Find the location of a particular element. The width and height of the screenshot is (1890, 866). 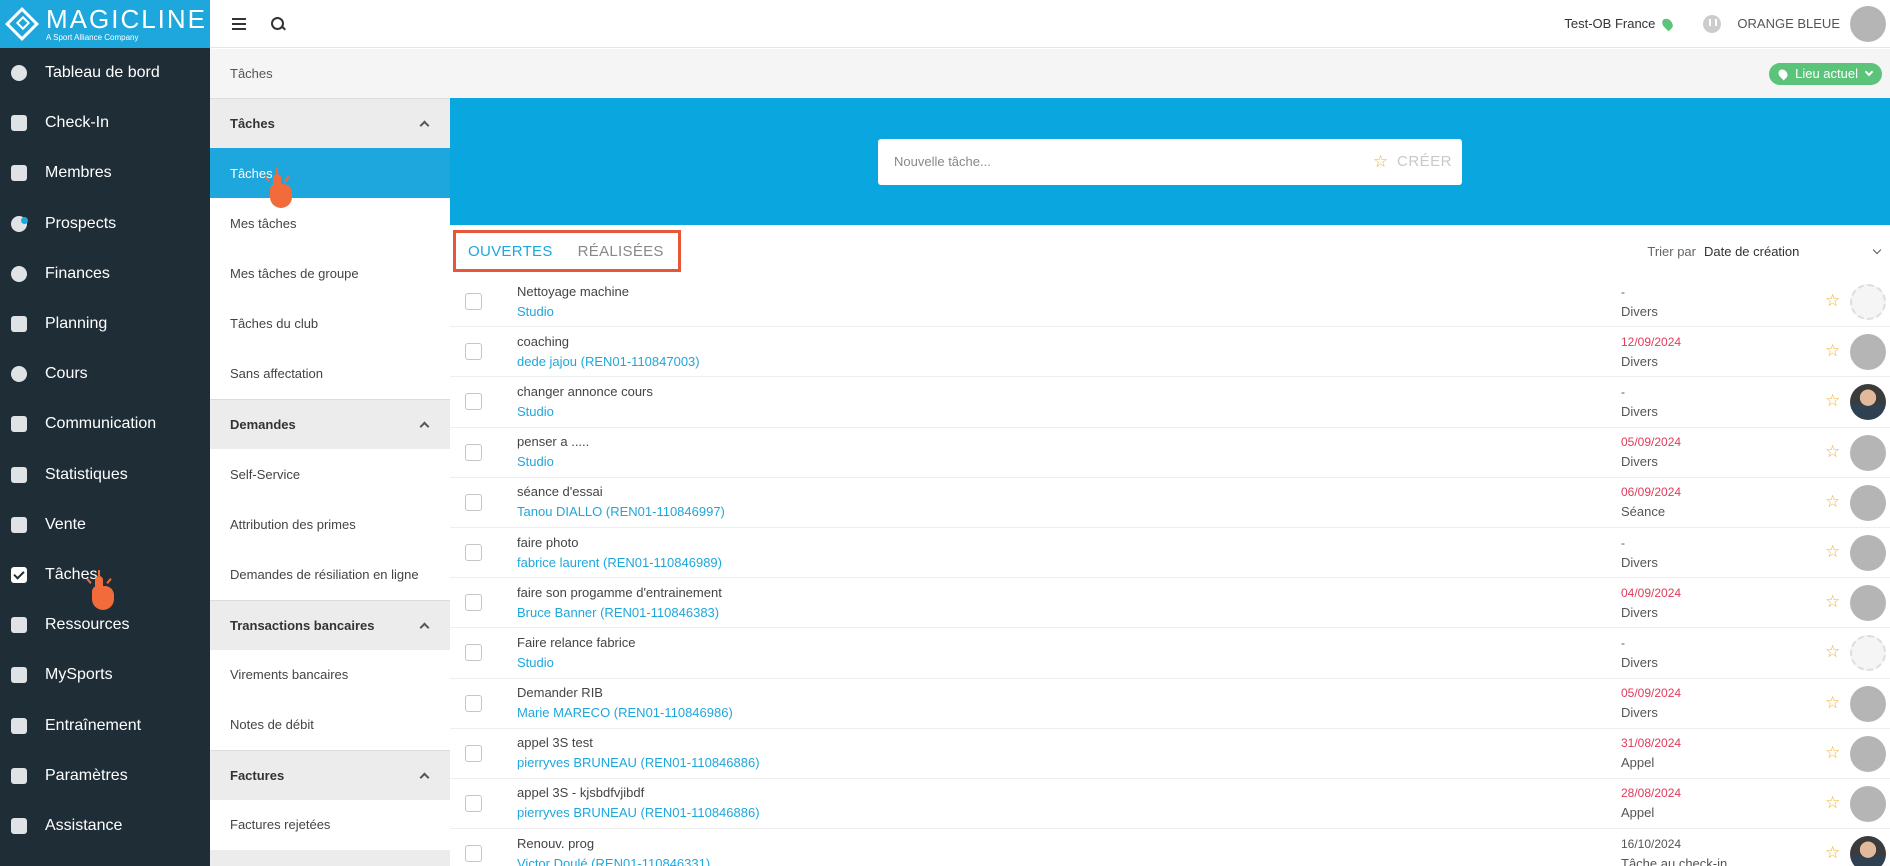

task-title: séance d'essai is located at coordinates (621, 492).